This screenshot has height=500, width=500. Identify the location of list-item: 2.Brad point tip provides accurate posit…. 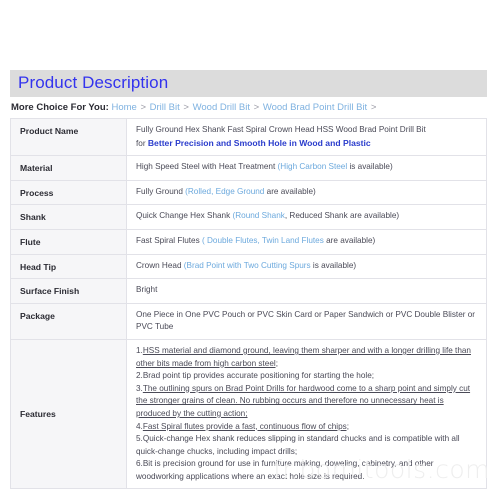
(308, 376).